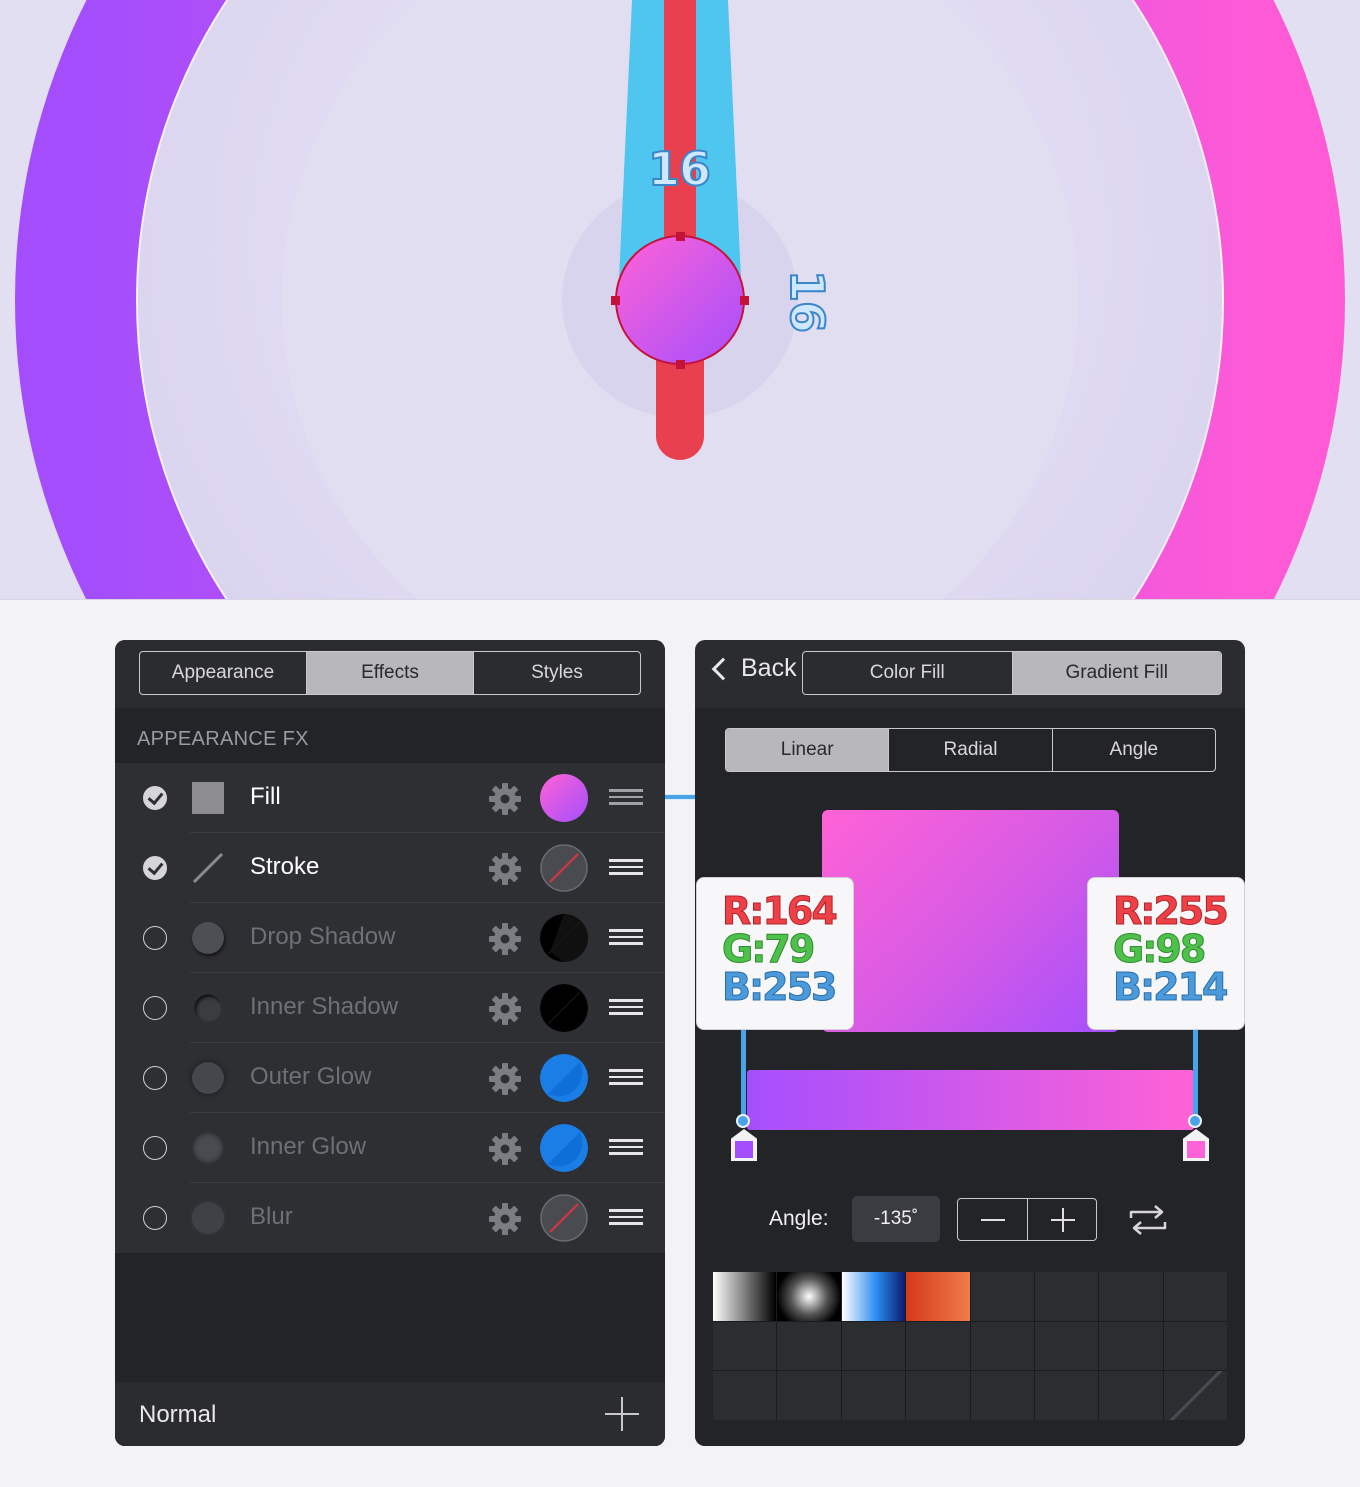 The width and height of the screenshot is (1360, 1487). Describe the element at coordinates (807, 301) in the screenshot. I see `dimension-label-height: 16` at that location.